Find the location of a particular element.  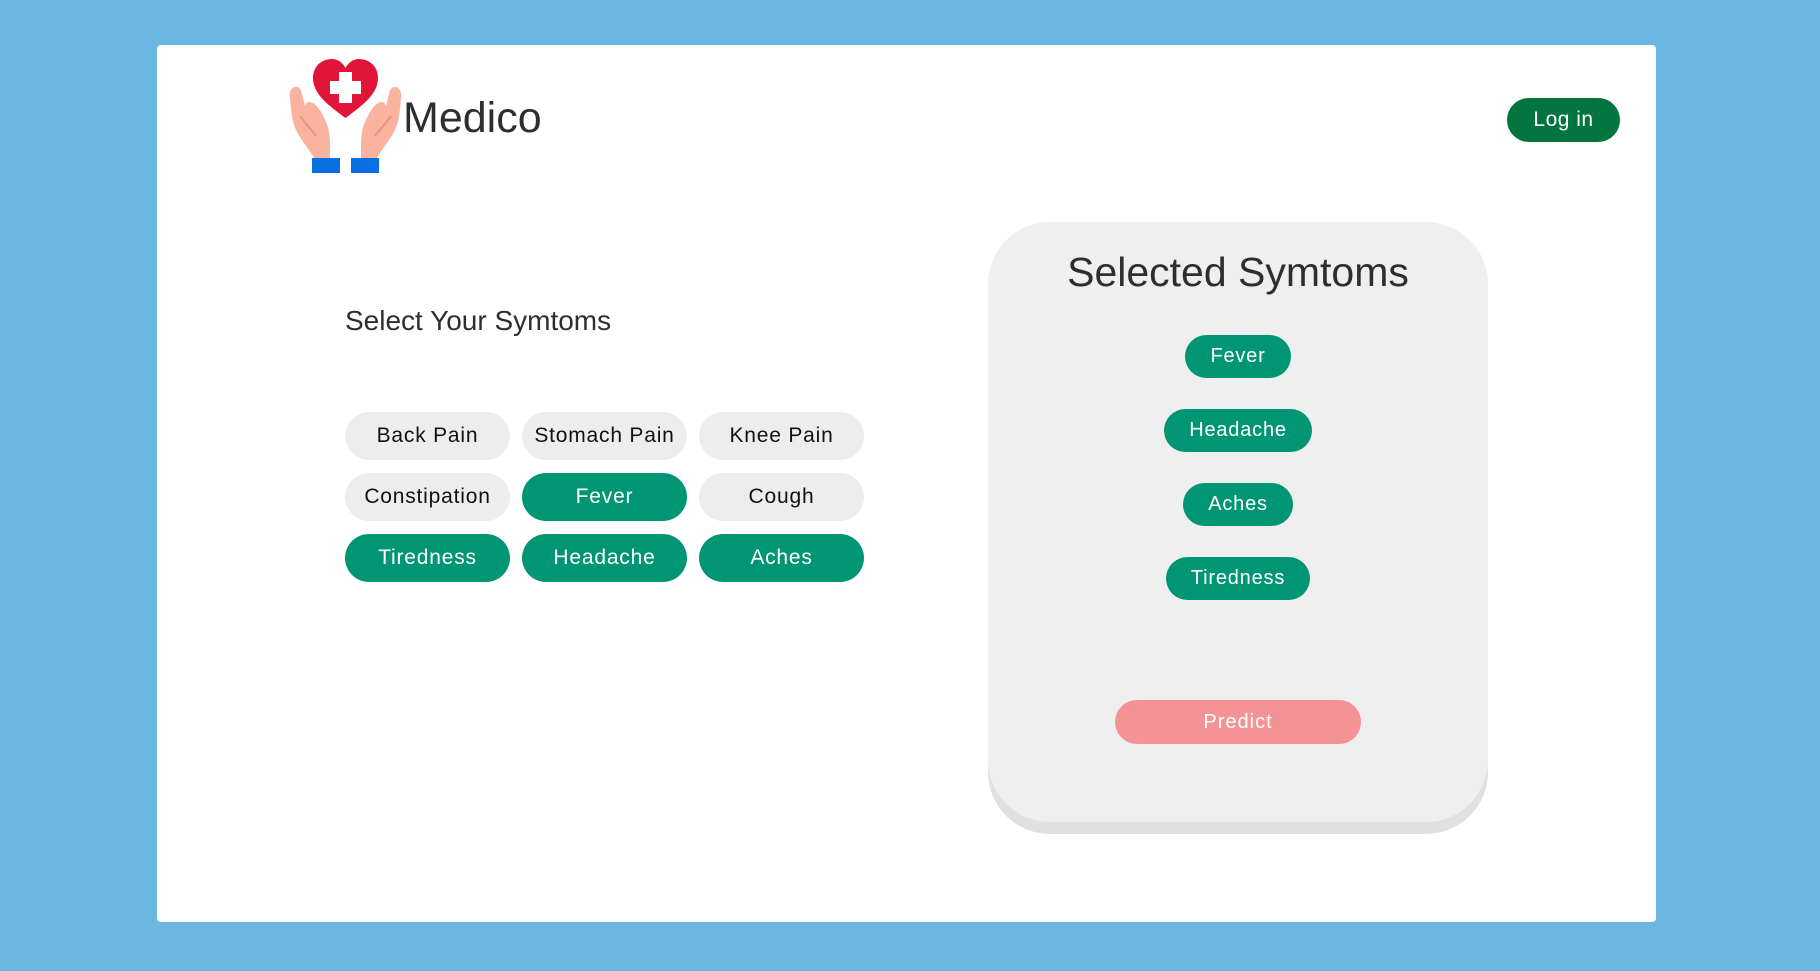

selected-chip-fever: Fever is located at coordinates (1238, 356).